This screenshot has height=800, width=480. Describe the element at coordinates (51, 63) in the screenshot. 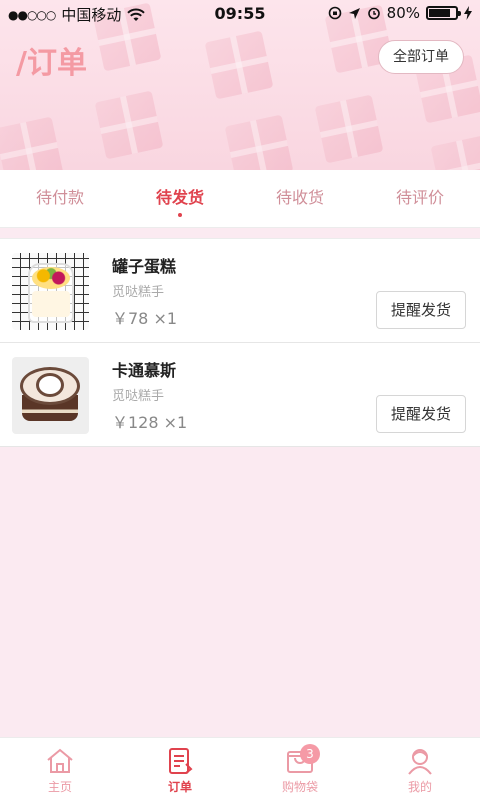

I see `page-title: /订单` at that location.